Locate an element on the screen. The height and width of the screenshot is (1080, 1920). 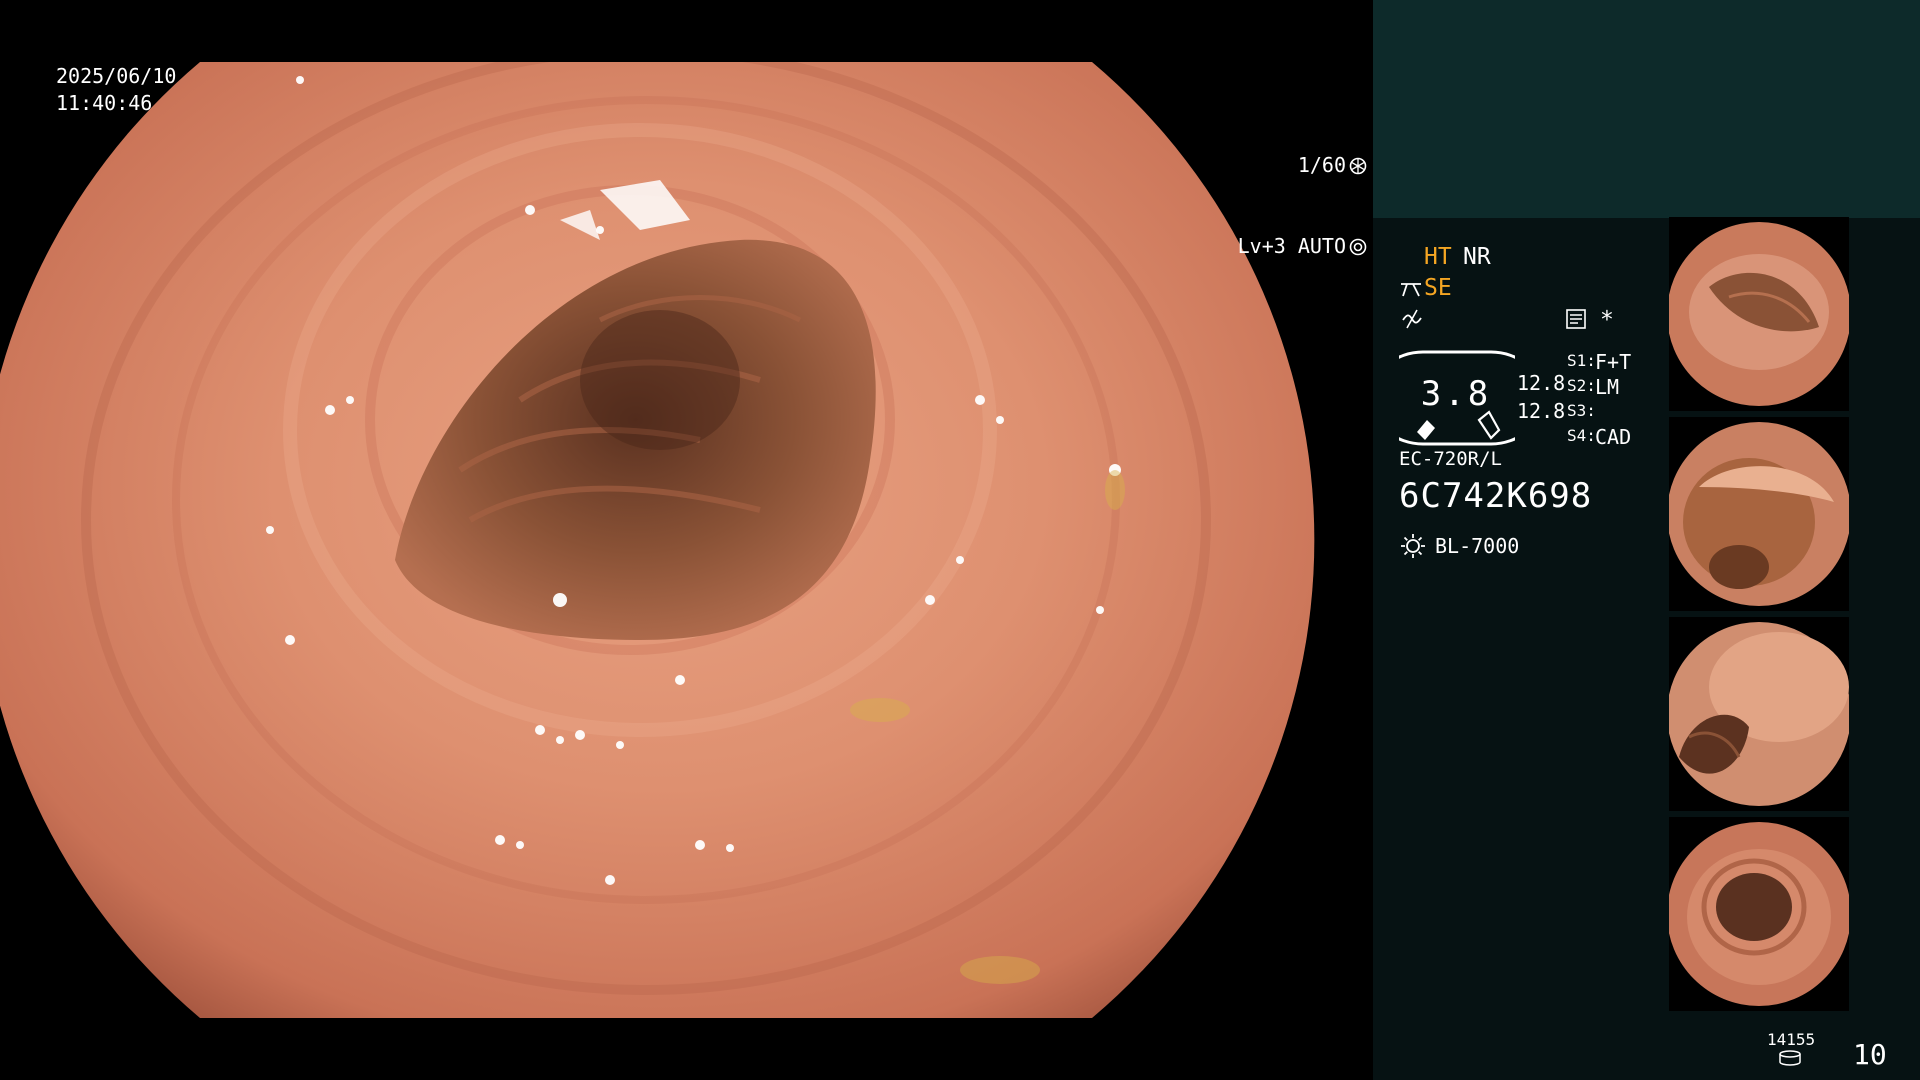
light-source: BL-7000 is located at coordinates (1459, 546).